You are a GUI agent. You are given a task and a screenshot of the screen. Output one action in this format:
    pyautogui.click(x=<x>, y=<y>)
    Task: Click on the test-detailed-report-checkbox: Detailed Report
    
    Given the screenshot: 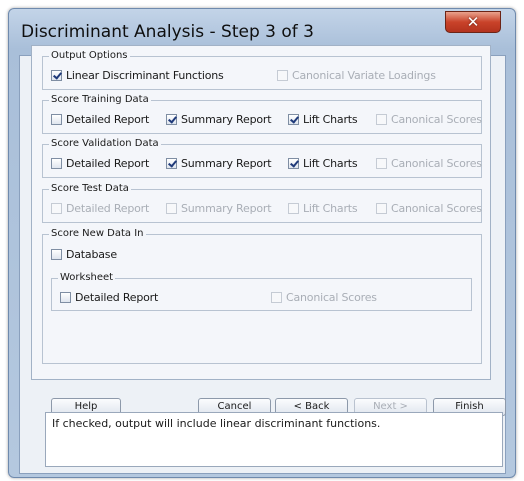 What is the action you would take?
    pyautogui.click(x=100, y=208)
    